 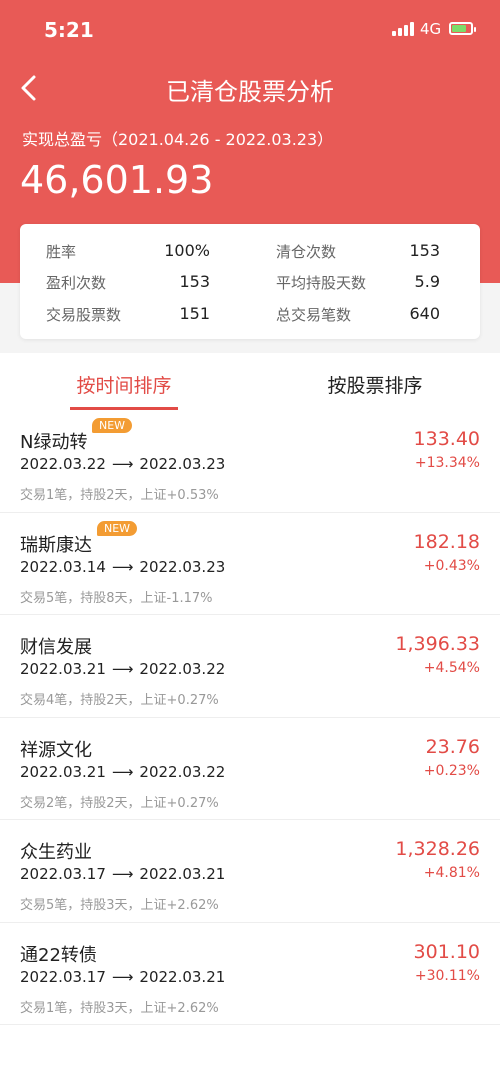 I want to click on start-date: 2022.03.14, so click(x=63, y=566).